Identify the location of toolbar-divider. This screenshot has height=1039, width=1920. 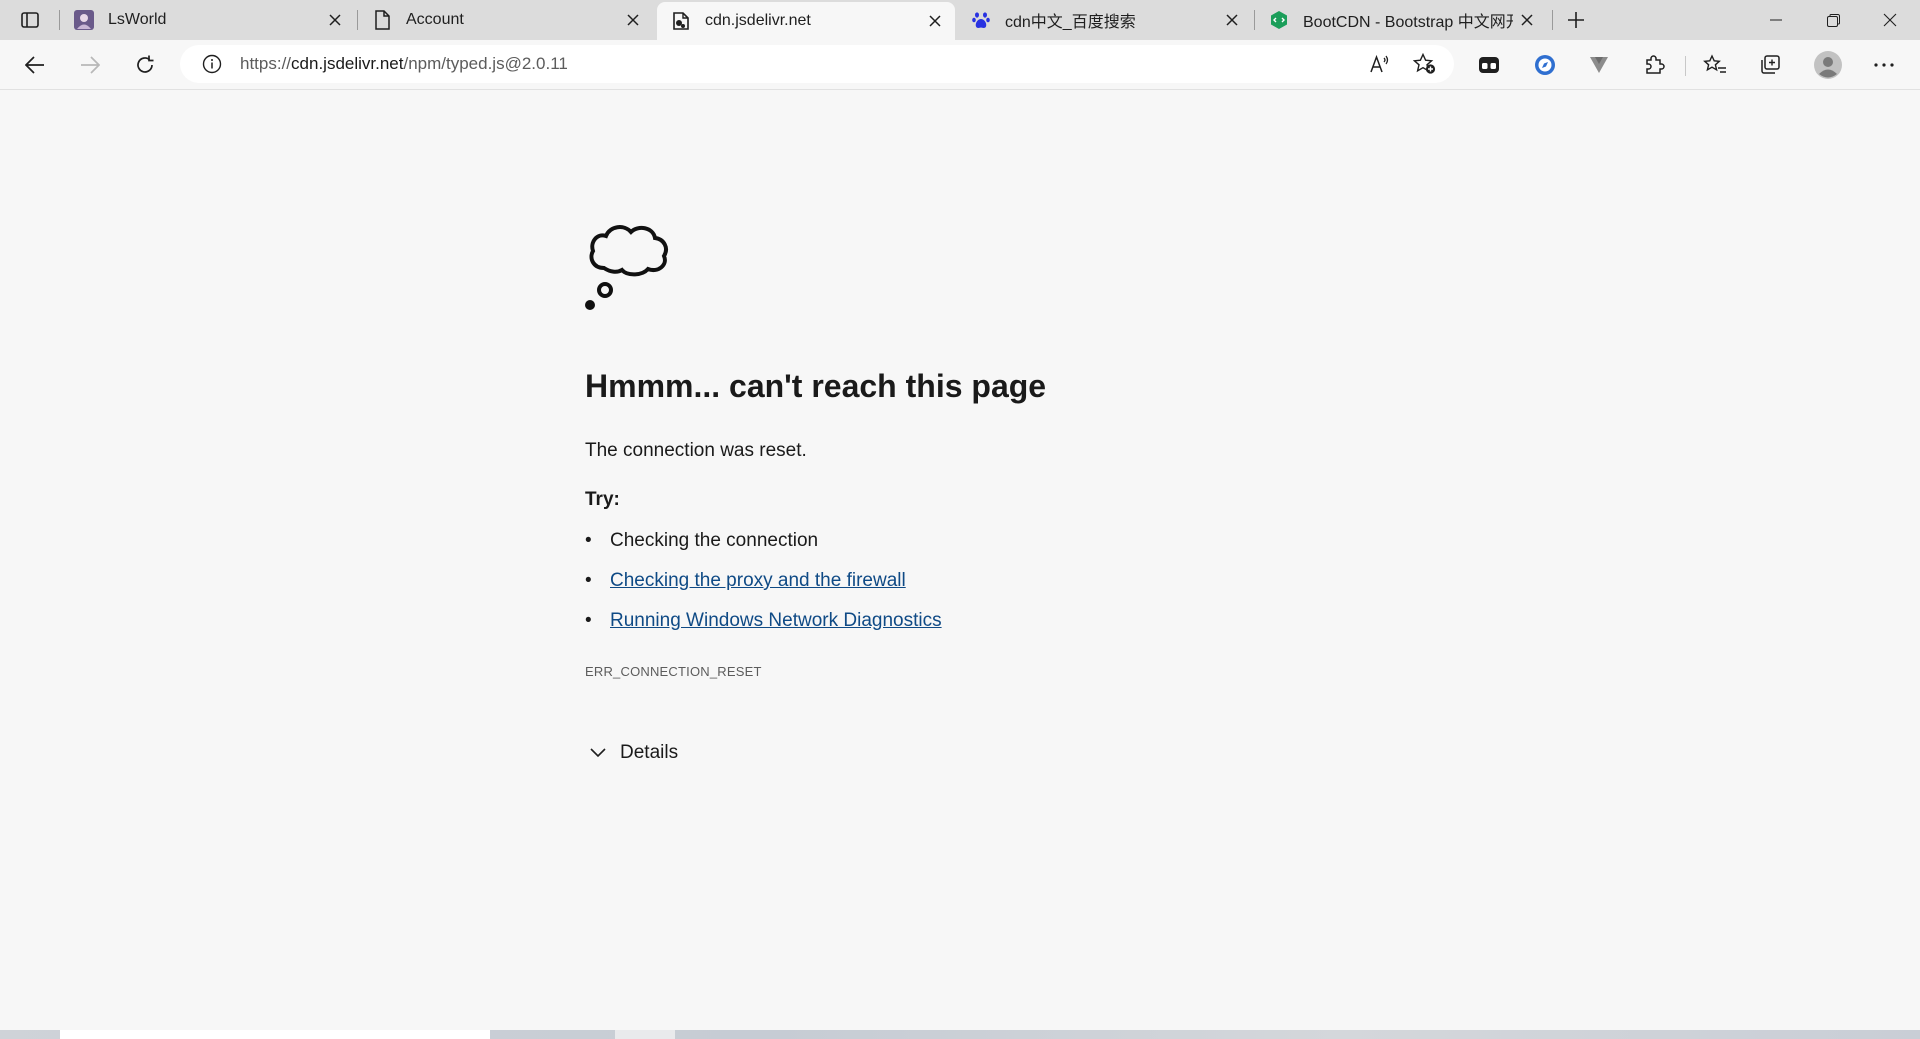
(1685, 66).